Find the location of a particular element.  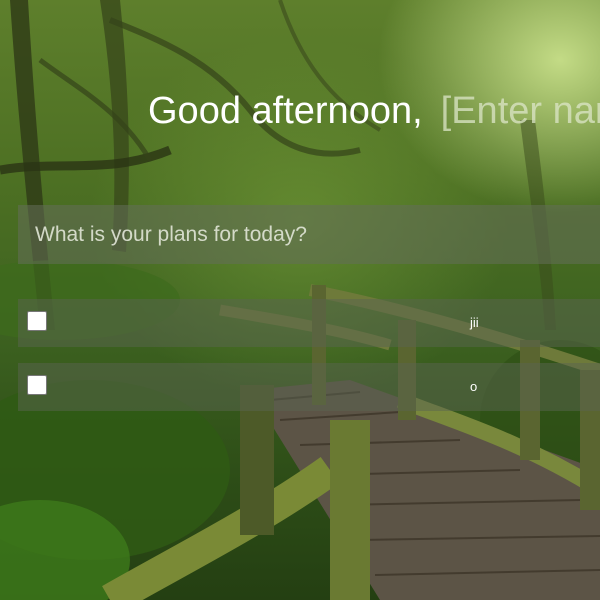

plans-input-container is located at coordinates (309, 234).